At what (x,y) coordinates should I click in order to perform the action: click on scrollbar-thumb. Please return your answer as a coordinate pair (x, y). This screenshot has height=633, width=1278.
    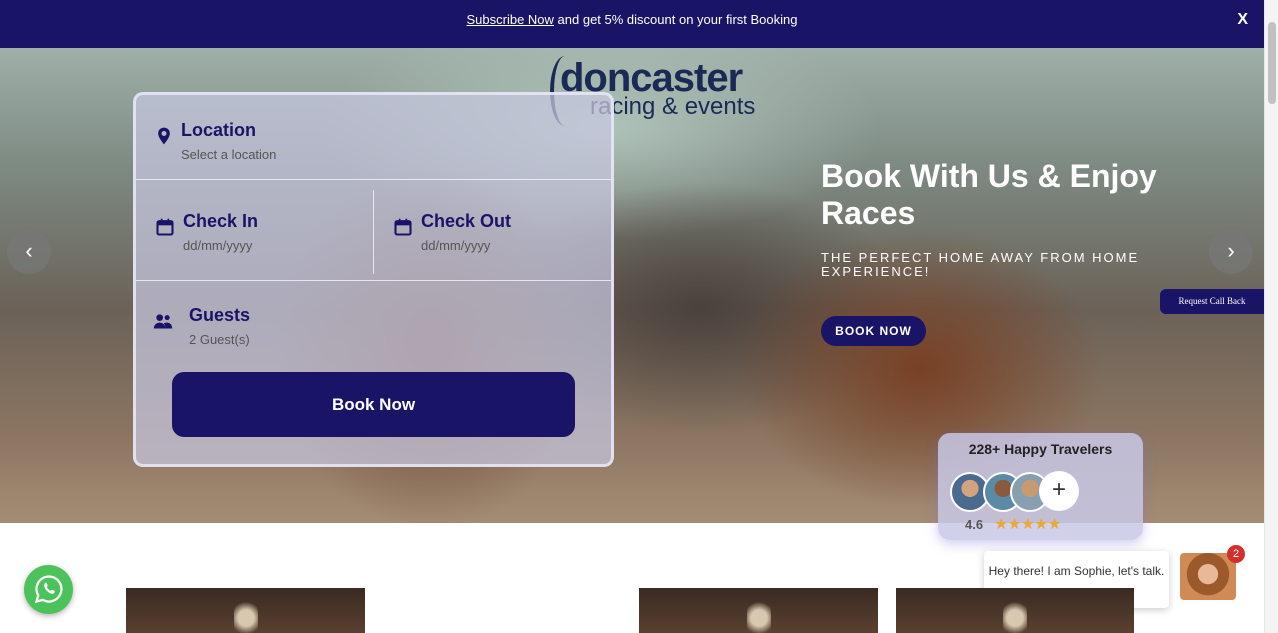
    Looking at the image, I should click on (1272, 63).